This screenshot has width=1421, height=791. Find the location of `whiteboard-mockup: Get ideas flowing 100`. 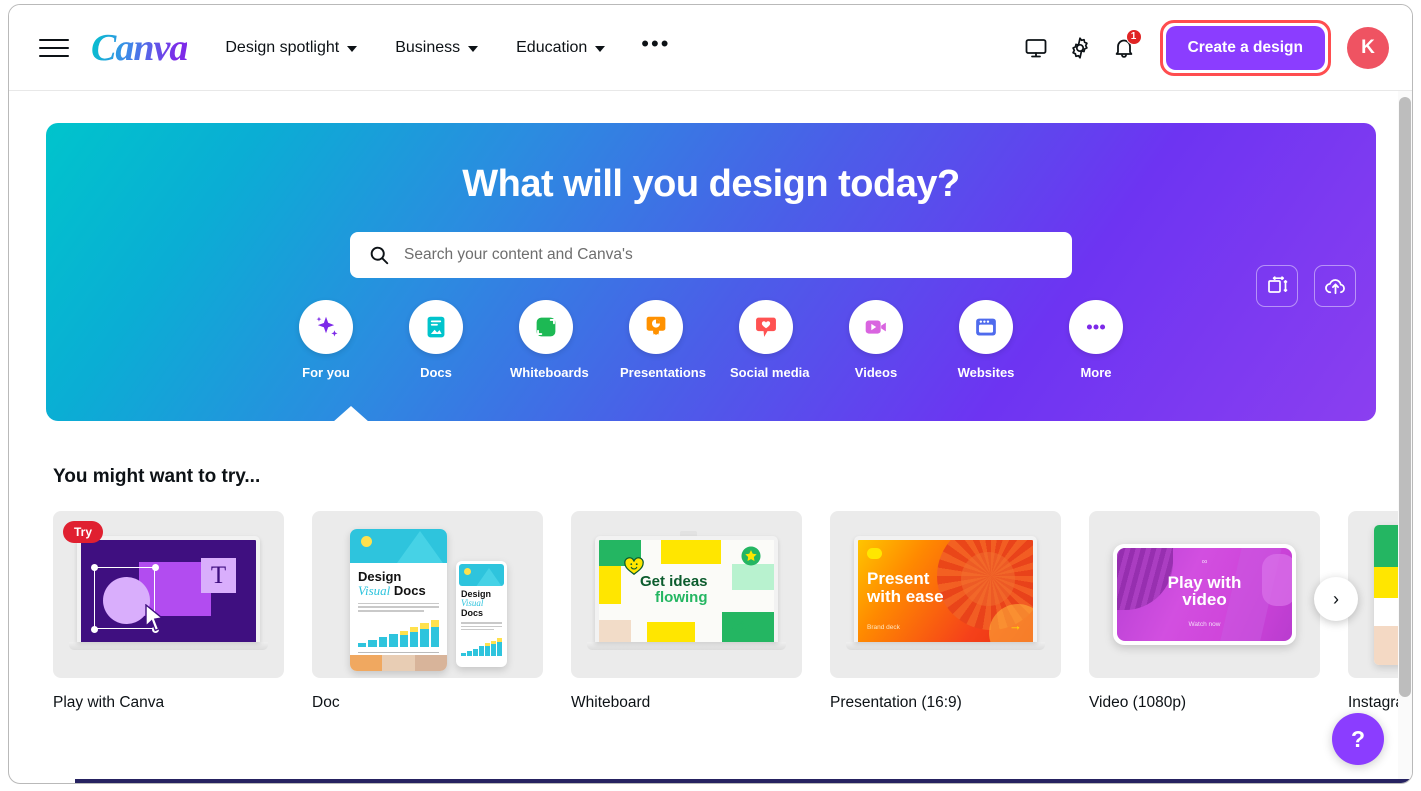

whiteboard-mockup: Get ideas flowing 100 is located at coordinates (686, 590).